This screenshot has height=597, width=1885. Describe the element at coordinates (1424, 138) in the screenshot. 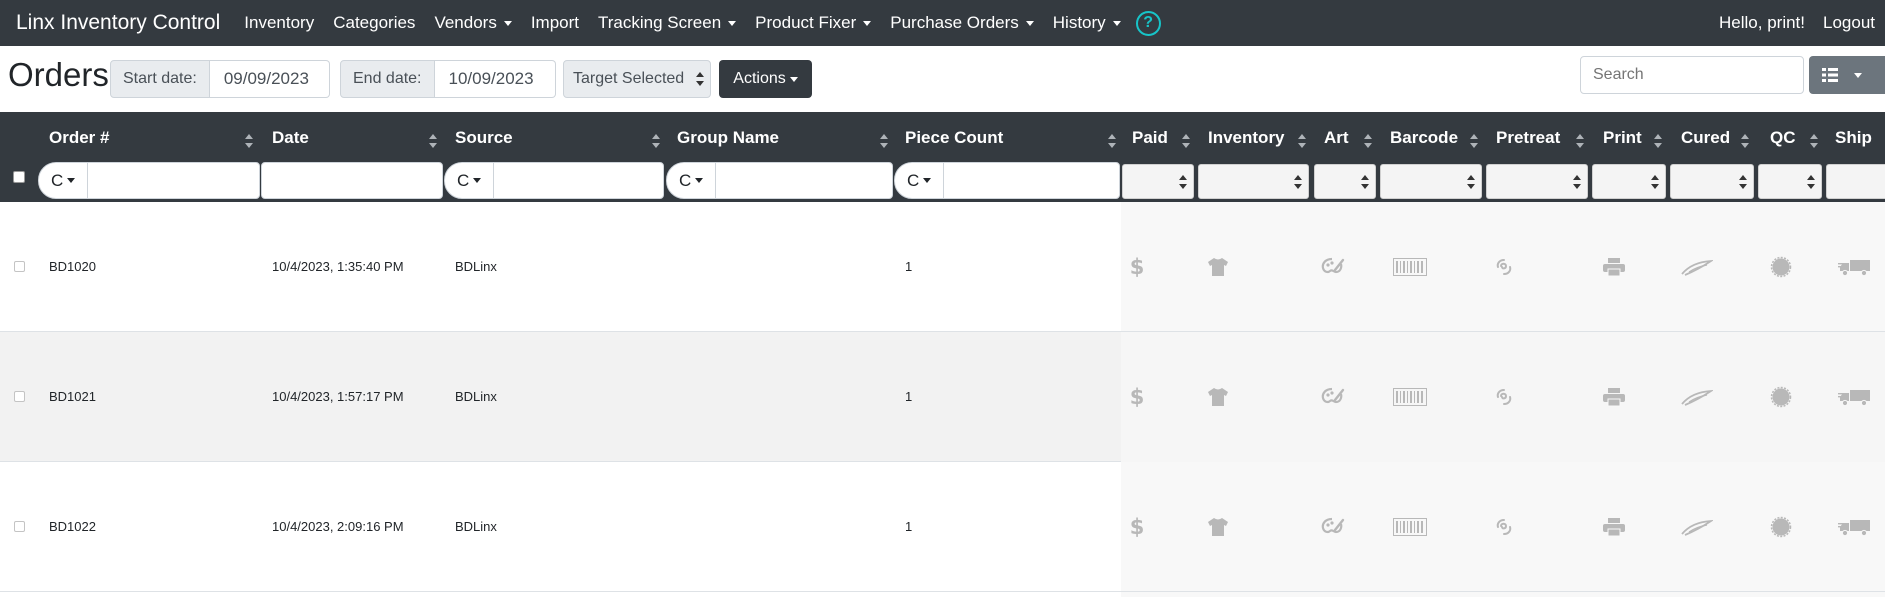

I see `col-header-barcode: Barcode` at that location.